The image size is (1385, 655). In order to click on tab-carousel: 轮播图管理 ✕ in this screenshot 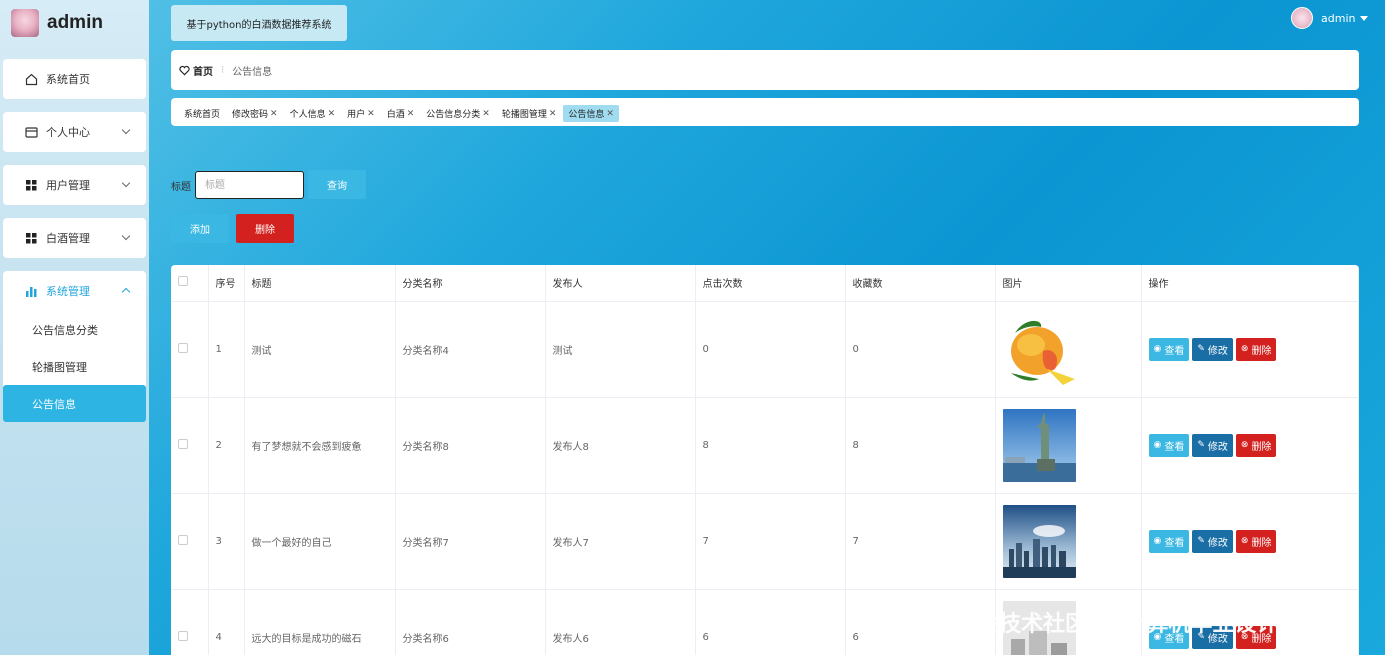, I will do `click(529, 113)`.